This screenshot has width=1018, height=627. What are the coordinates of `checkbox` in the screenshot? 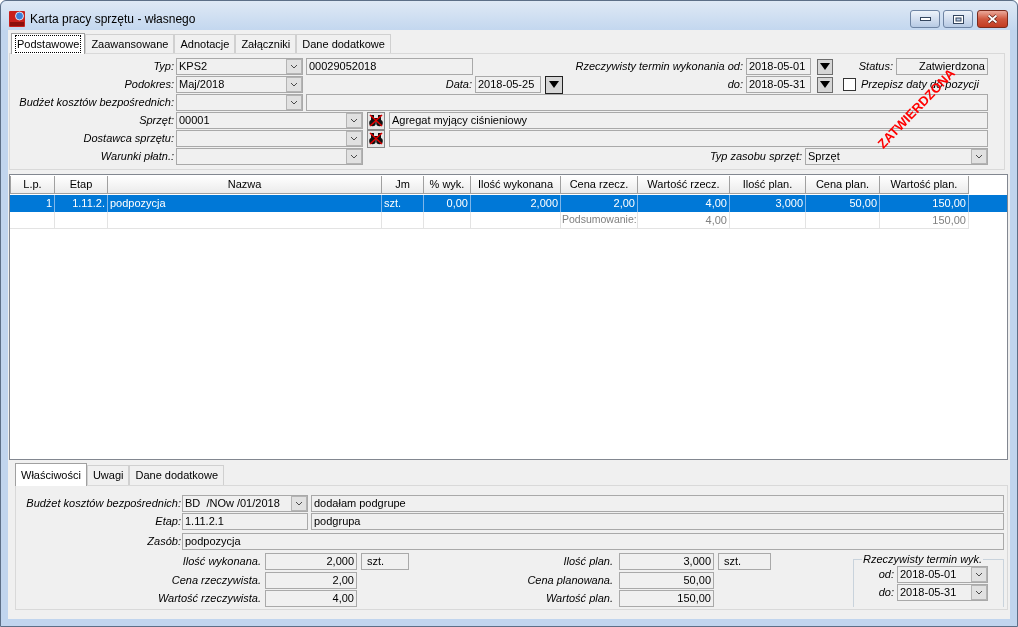 It's located at (849, 84).